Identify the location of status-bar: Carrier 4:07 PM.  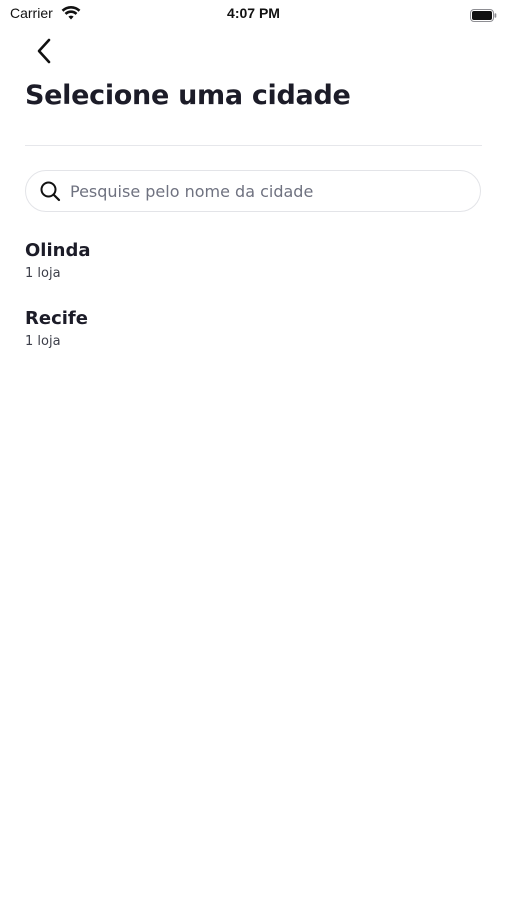
(253, 14).